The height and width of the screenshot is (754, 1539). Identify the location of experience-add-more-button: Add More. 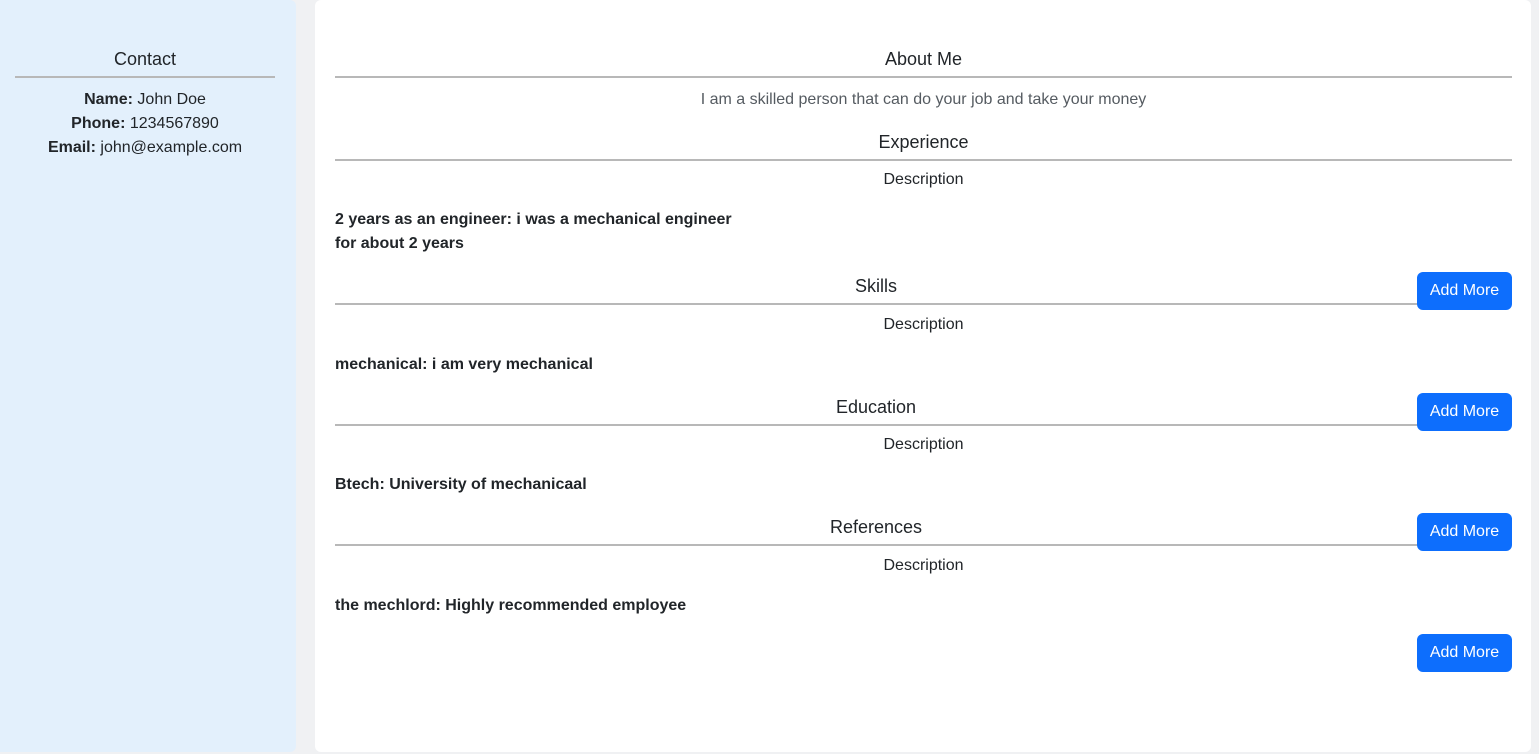
(1464, 291).